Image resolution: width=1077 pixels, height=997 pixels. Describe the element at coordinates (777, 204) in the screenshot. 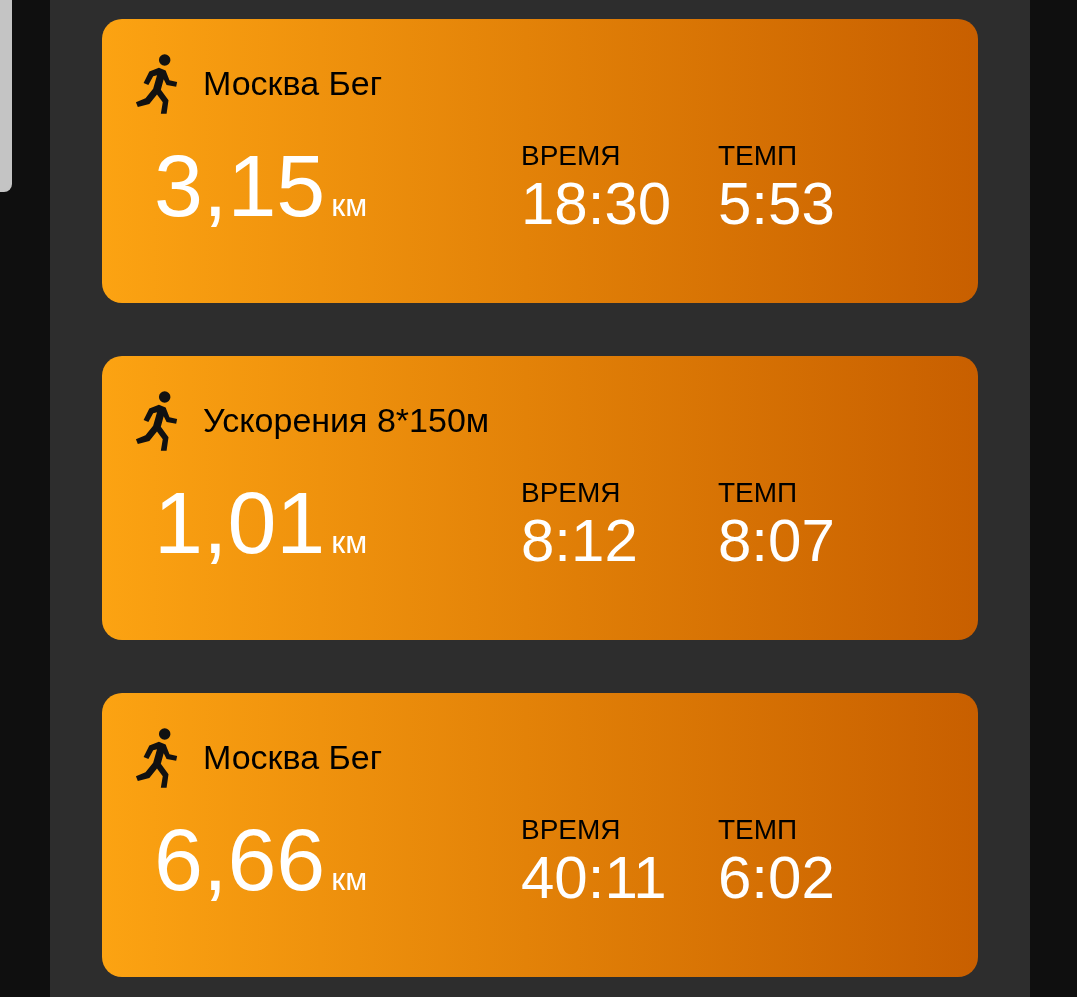

I see `stat-value: 5:53` at that location.